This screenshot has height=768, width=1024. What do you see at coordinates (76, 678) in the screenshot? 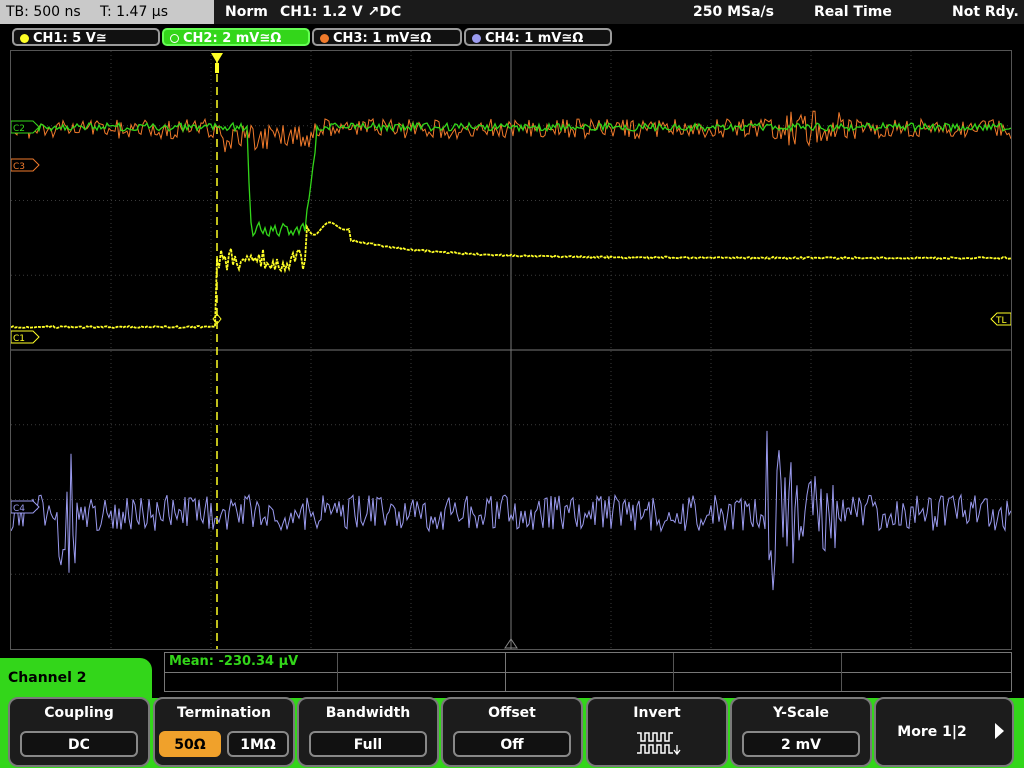
I see `menu-title: Channel 2` at bounding box center [76, 678].